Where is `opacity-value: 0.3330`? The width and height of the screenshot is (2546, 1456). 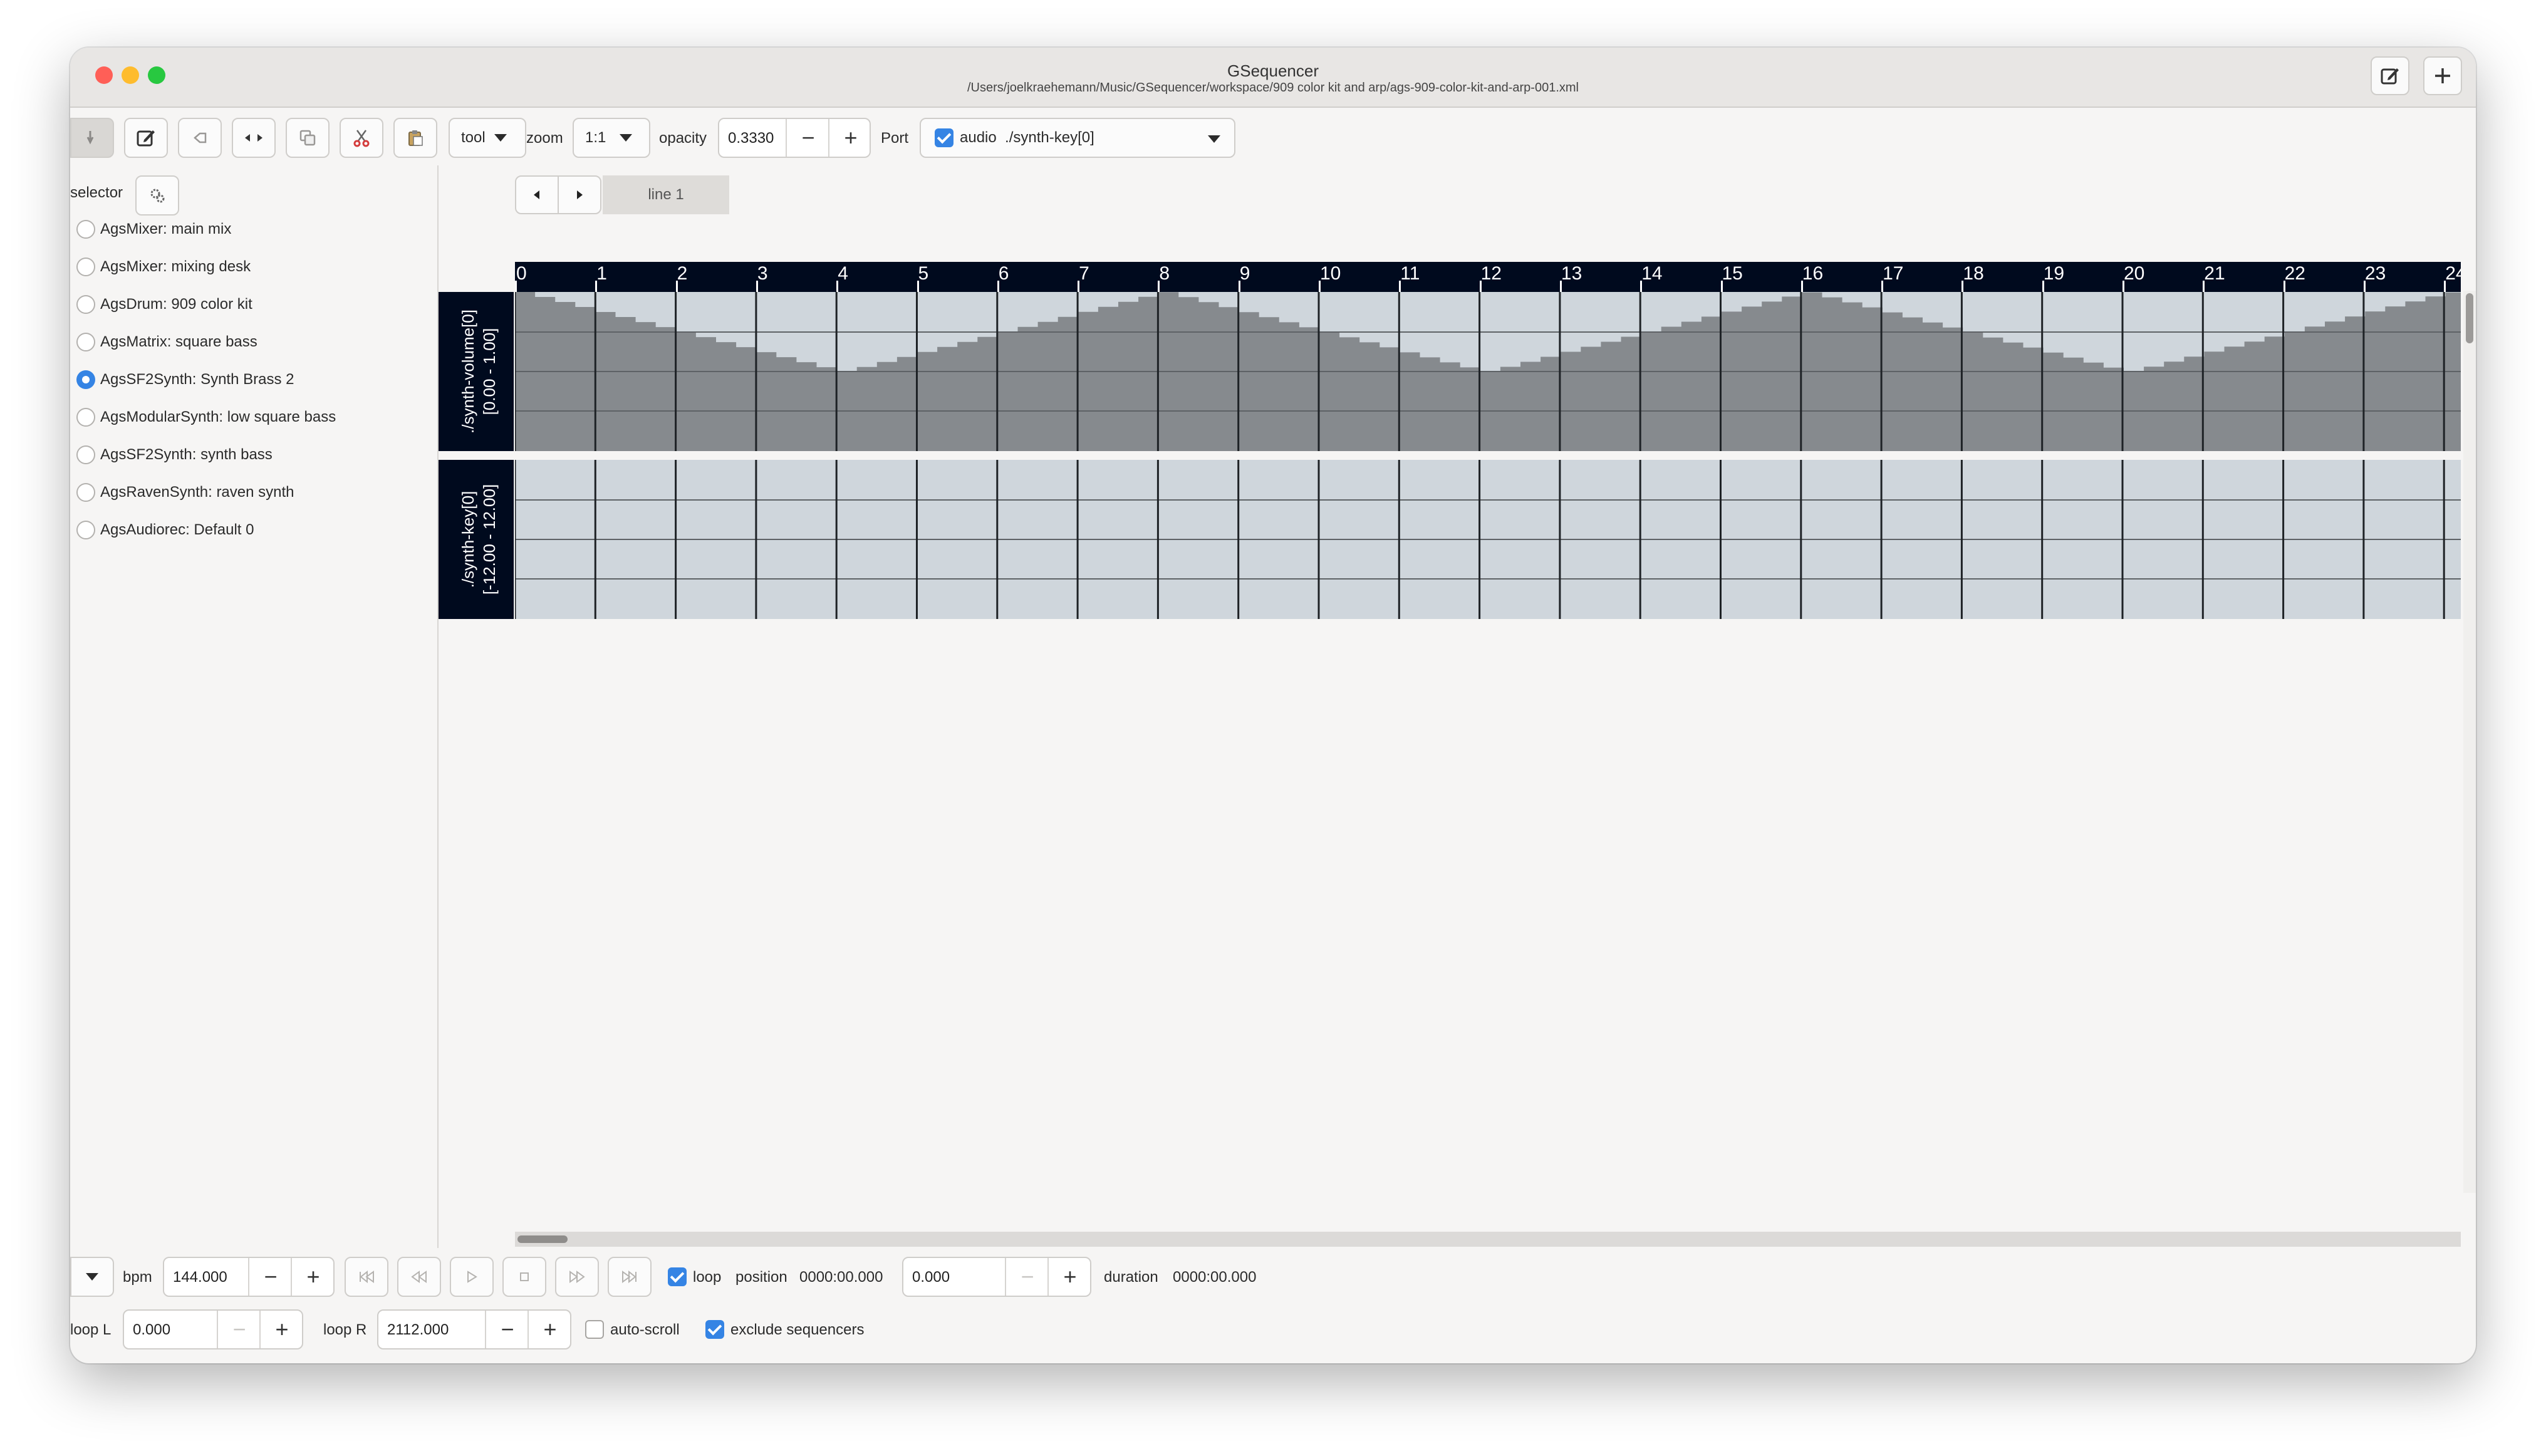
opacity-value: 0.3330 is located at coordinates (751, 138).